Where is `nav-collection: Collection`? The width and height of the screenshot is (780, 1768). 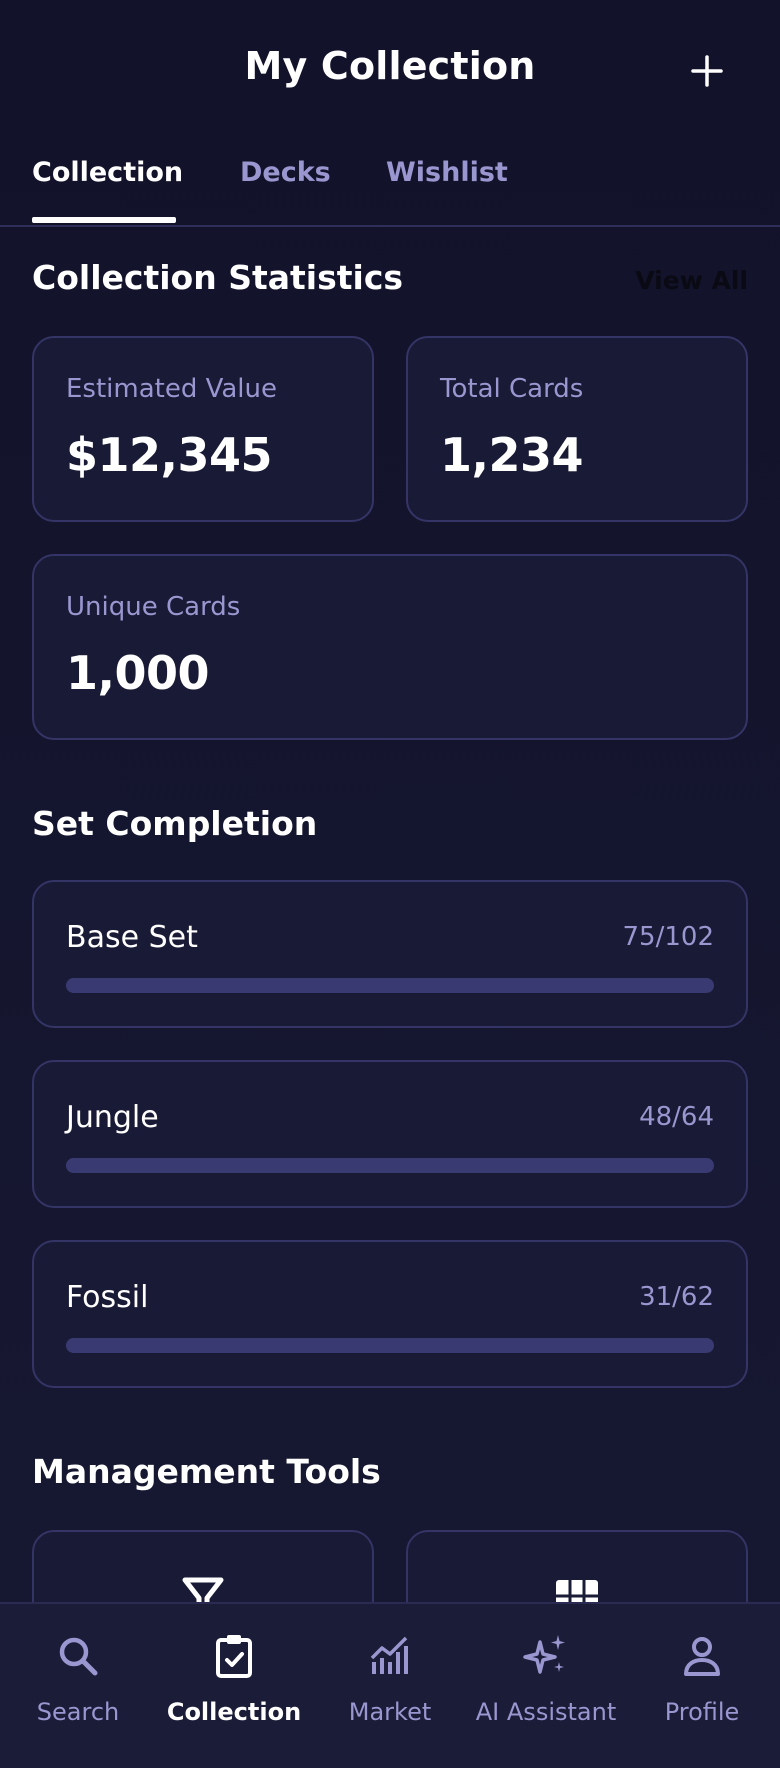 nav-collection: Collection is located at coordinates (234, 1687).